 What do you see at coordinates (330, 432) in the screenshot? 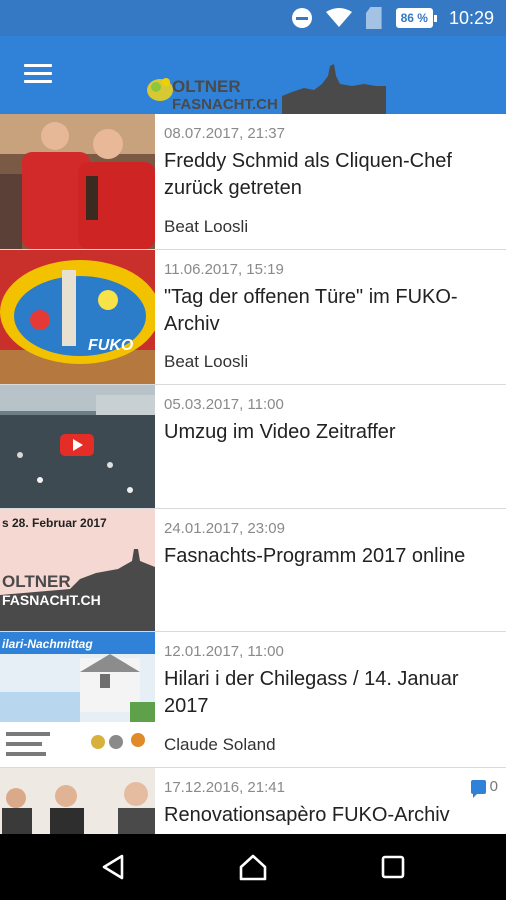
I see `article-title: Umzug im Video Zeitraffer` at bounding box center [330, 432].